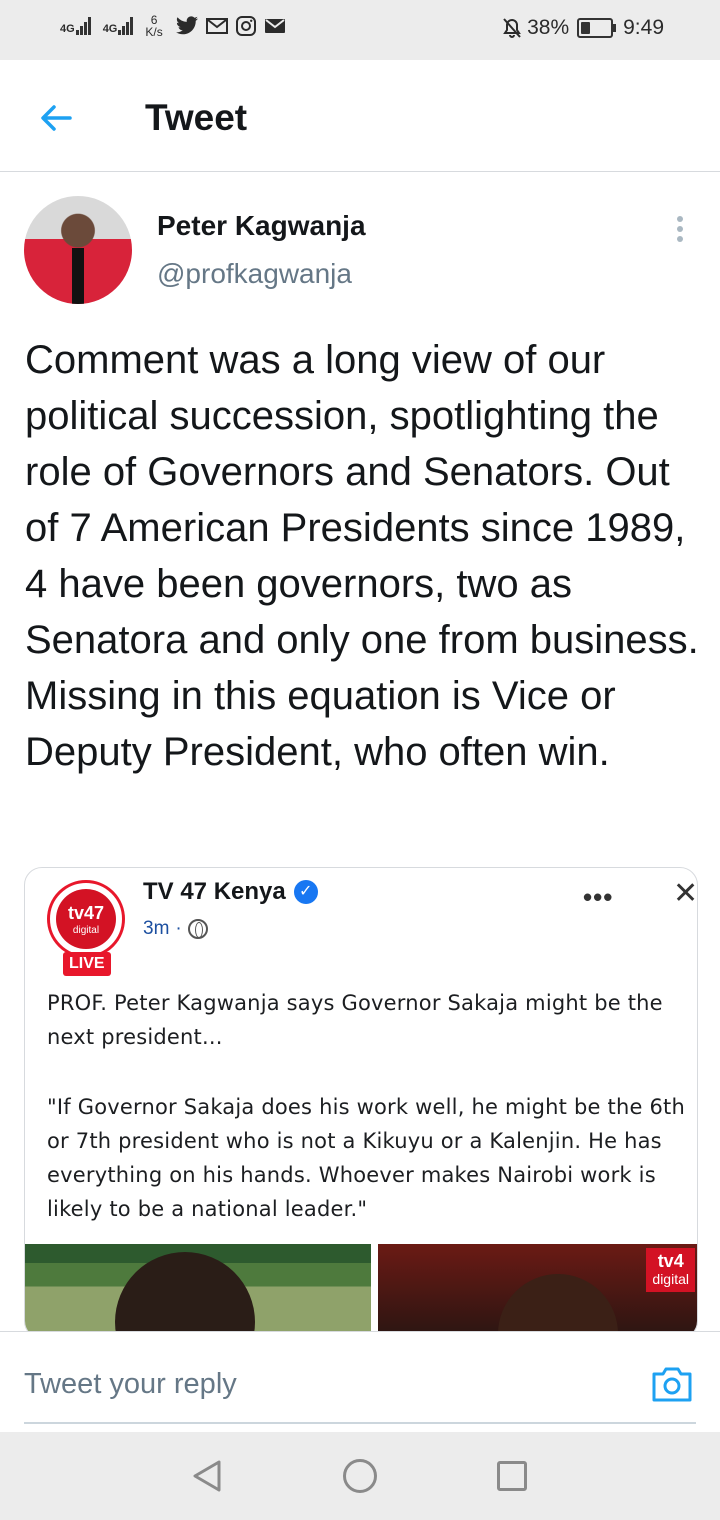 This screenshot has height=1520, width=720. What do you see at coordinates (196, 117) in the screenshot?
I see `page-title: Tweet` at bounding box center [196, 117].